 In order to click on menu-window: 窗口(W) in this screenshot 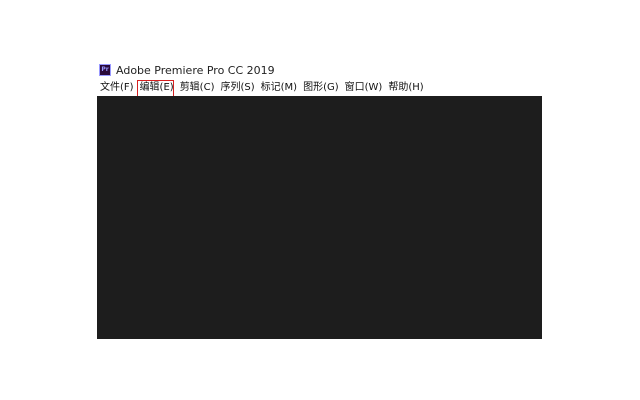, I will do `click(364, 88)`.